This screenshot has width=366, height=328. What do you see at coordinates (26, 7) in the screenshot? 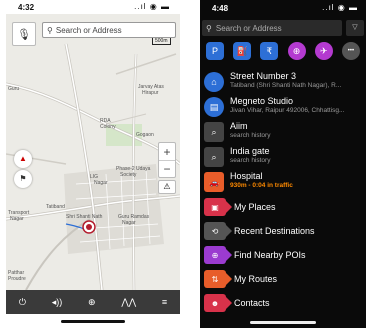
I see `status-time: 4:32` at bounding box center [26, 7].